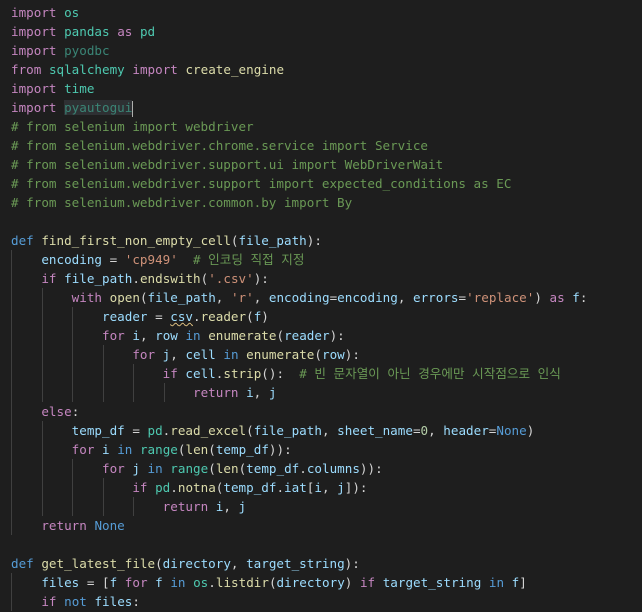 Image resolution: width=642 pixels, height=612 pixels. I want to click on code-token: None, so click(109, 525).